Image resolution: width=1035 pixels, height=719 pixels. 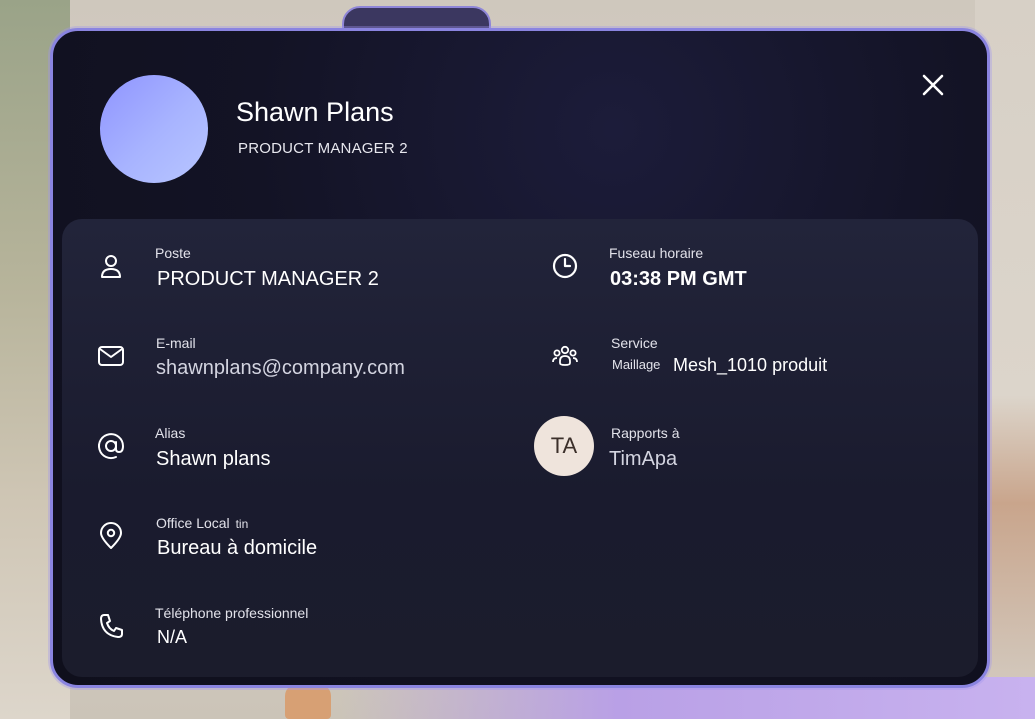 What do you see at coordinates (564, 446) in the screenshot?
I see `manager-avatar: TA` at bounding box center [564, 446].